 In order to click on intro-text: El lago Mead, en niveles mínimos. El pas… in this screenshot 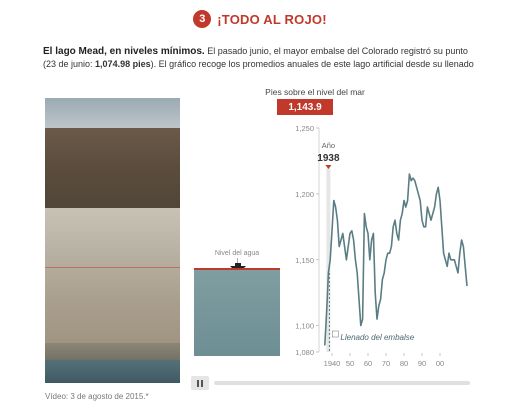, I will do `click(278, 58)`.